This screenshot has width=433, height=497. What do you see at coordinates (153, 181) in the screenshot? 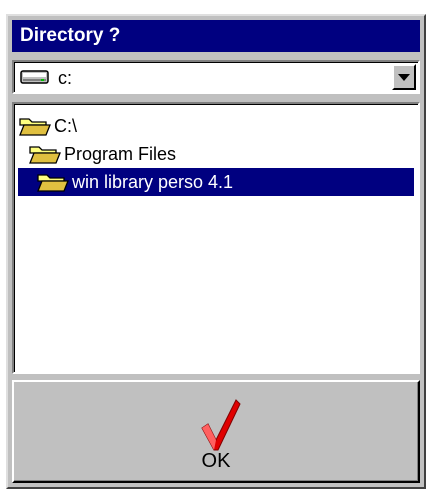
I see `folder-item-label: win library perso 4.1` at bounding box center [153, 181].